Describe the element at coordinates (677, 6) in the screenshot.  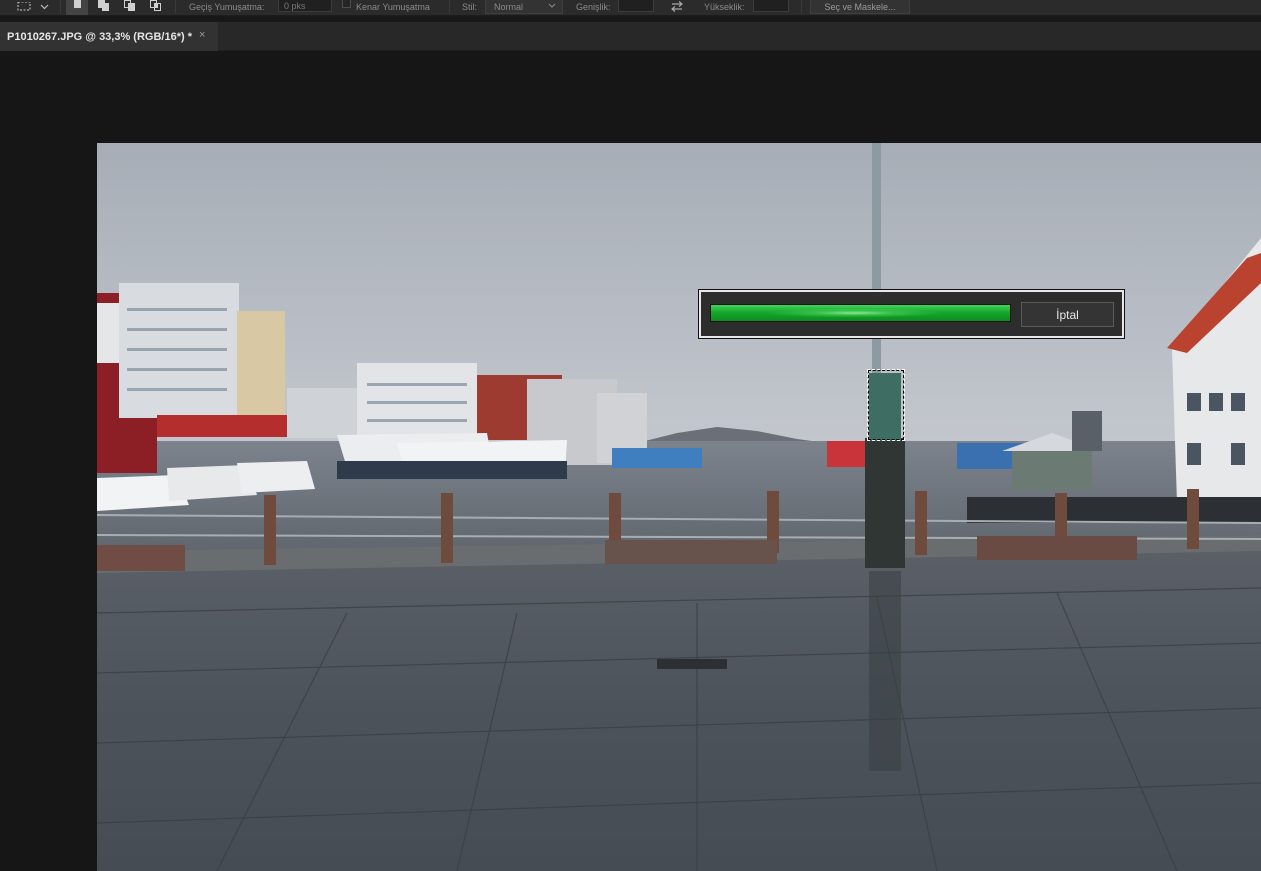
I see `swap-arrows-icon` at that location.